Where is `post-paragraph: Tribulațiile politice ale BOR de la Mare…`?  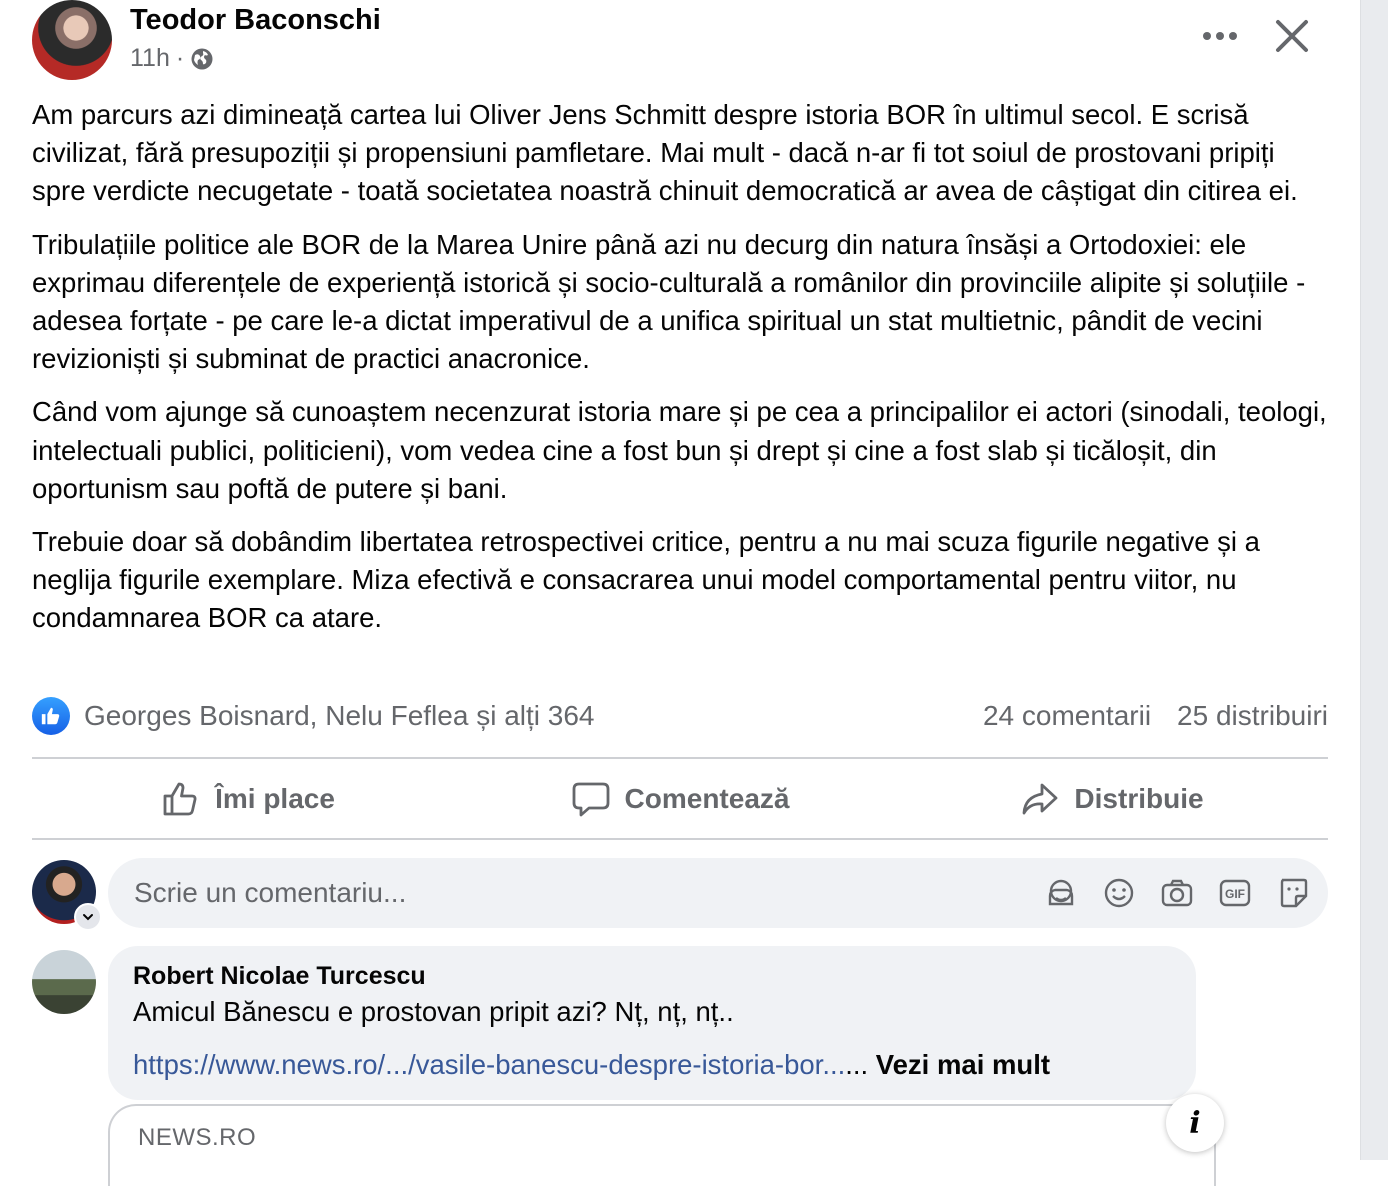 post-paragraph: Tribulațiile politice ale BOR de la Mare… is located at coordinates (669, 301).